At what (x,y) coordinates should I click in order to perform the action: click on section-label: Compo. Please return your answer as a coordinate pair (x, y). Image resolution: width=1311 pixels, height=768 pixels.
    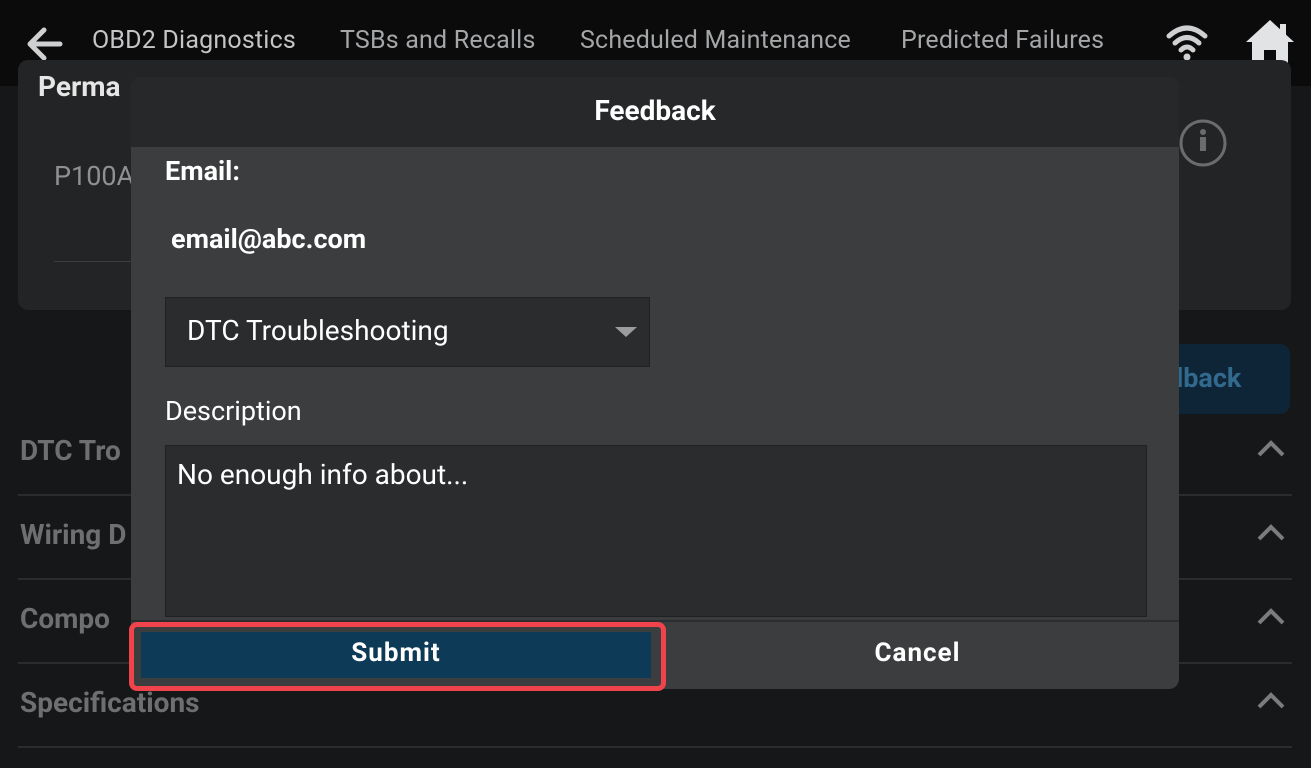
    Looking at the image, I should click on (65, 618).